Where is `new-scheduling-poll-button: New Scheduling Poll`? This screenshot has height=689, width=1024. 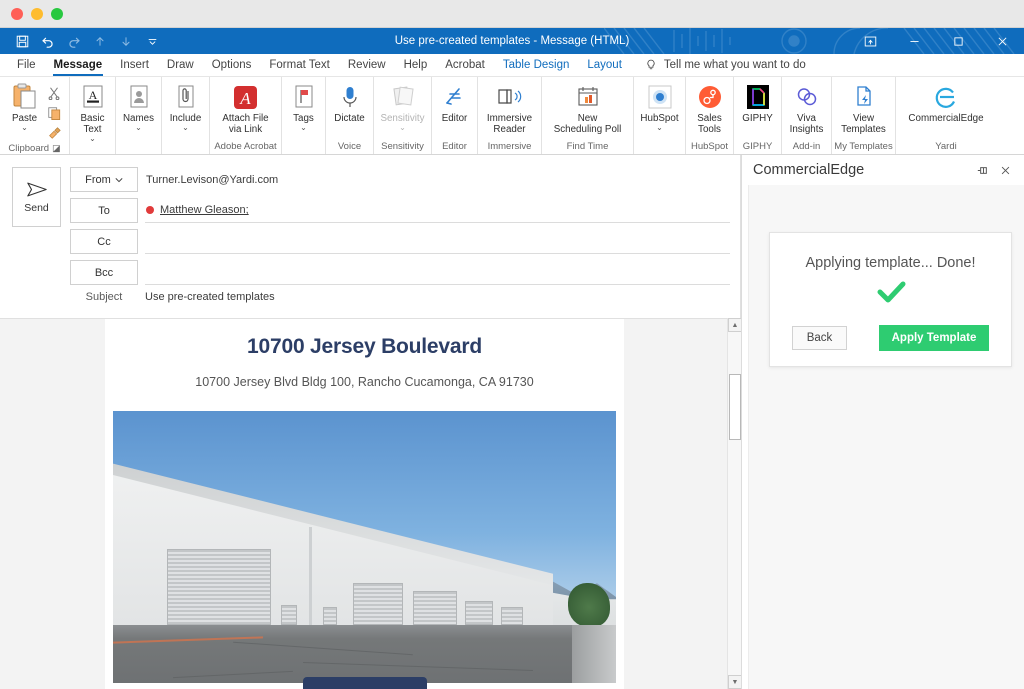
new-scheduling-poll-button: New Scheduling Poll is located at coordinates (588, 107).